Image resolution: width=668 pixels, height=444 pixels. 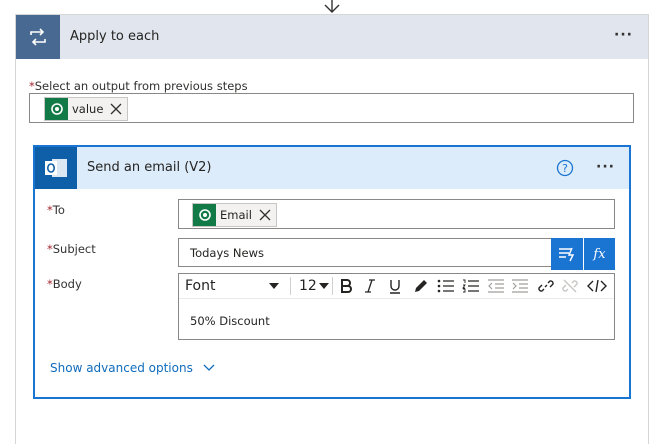 What do you see at coordinates (331, 108) in the screenshot?
I see `select-output-input: value` at bounding box center [331, 108].